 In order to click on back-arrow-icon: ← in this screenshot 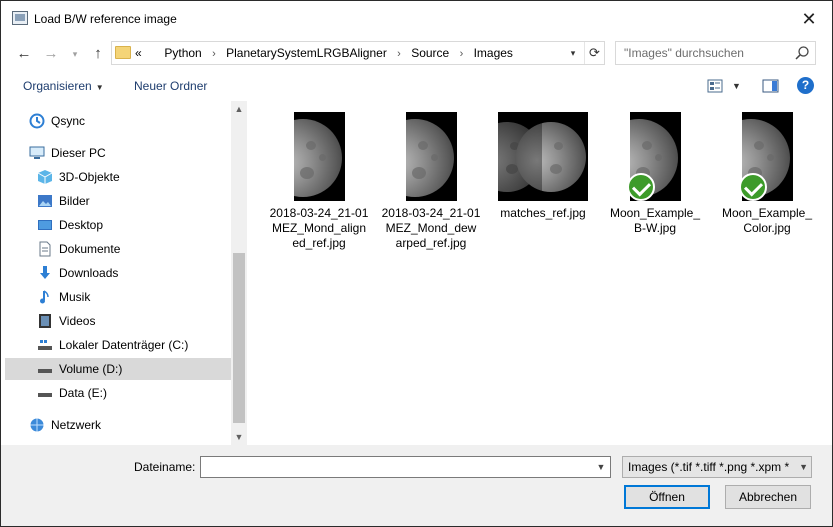, I will do `click(24, 54)`.